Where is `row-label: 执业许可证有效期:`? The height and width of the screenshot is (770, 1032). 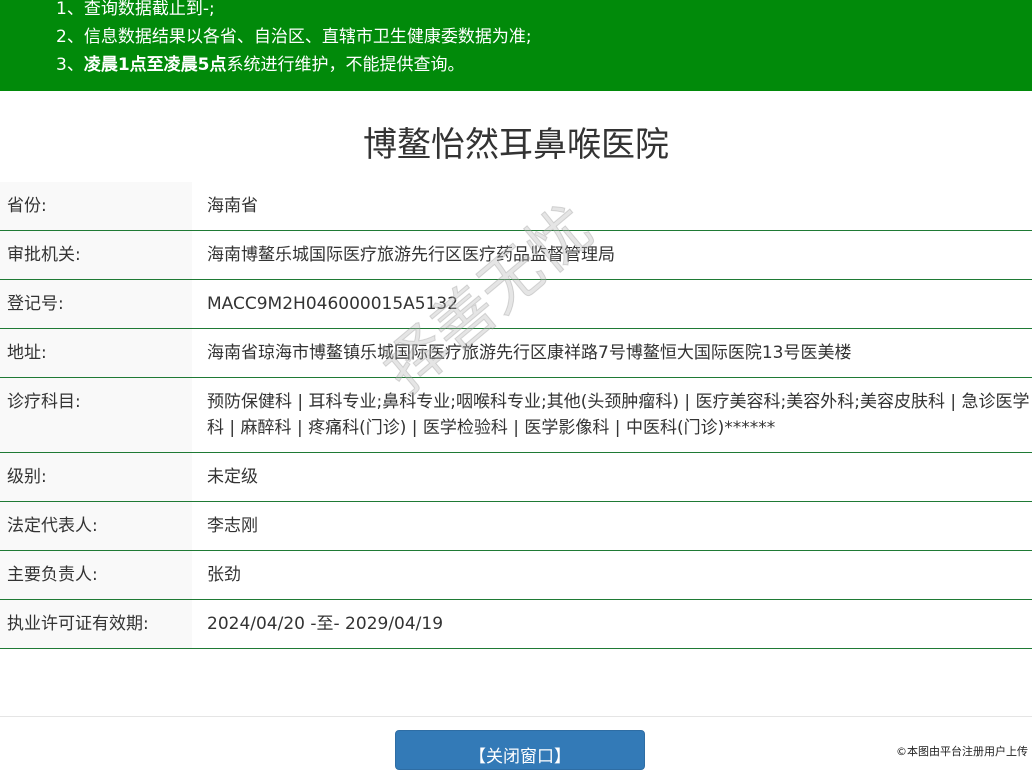 row-label: 执业许可证有效期: is located at coordinates (96, 624).